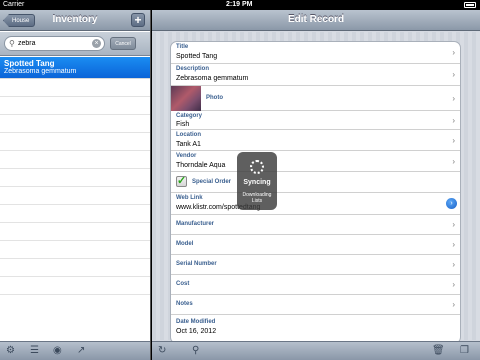  What do you see at coordinates (196, 322) in the screenshot?
I see `field-label: Date Modified` at bounding box center [196, 322].